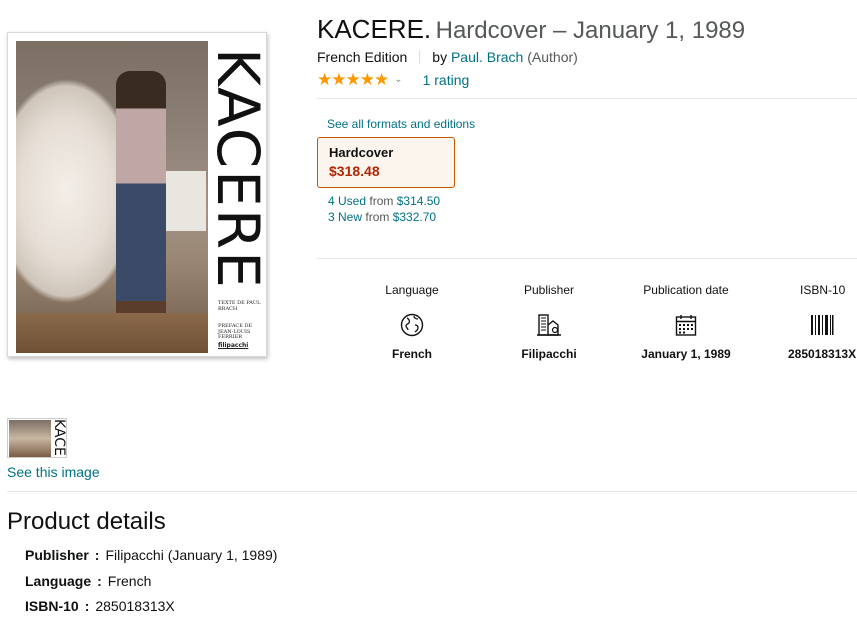 The height and width of the screenshot is (625, 857). Describe the element at coordinates (418, 201) in the screenshot. I see `used-price-link: $314.50` at that location.